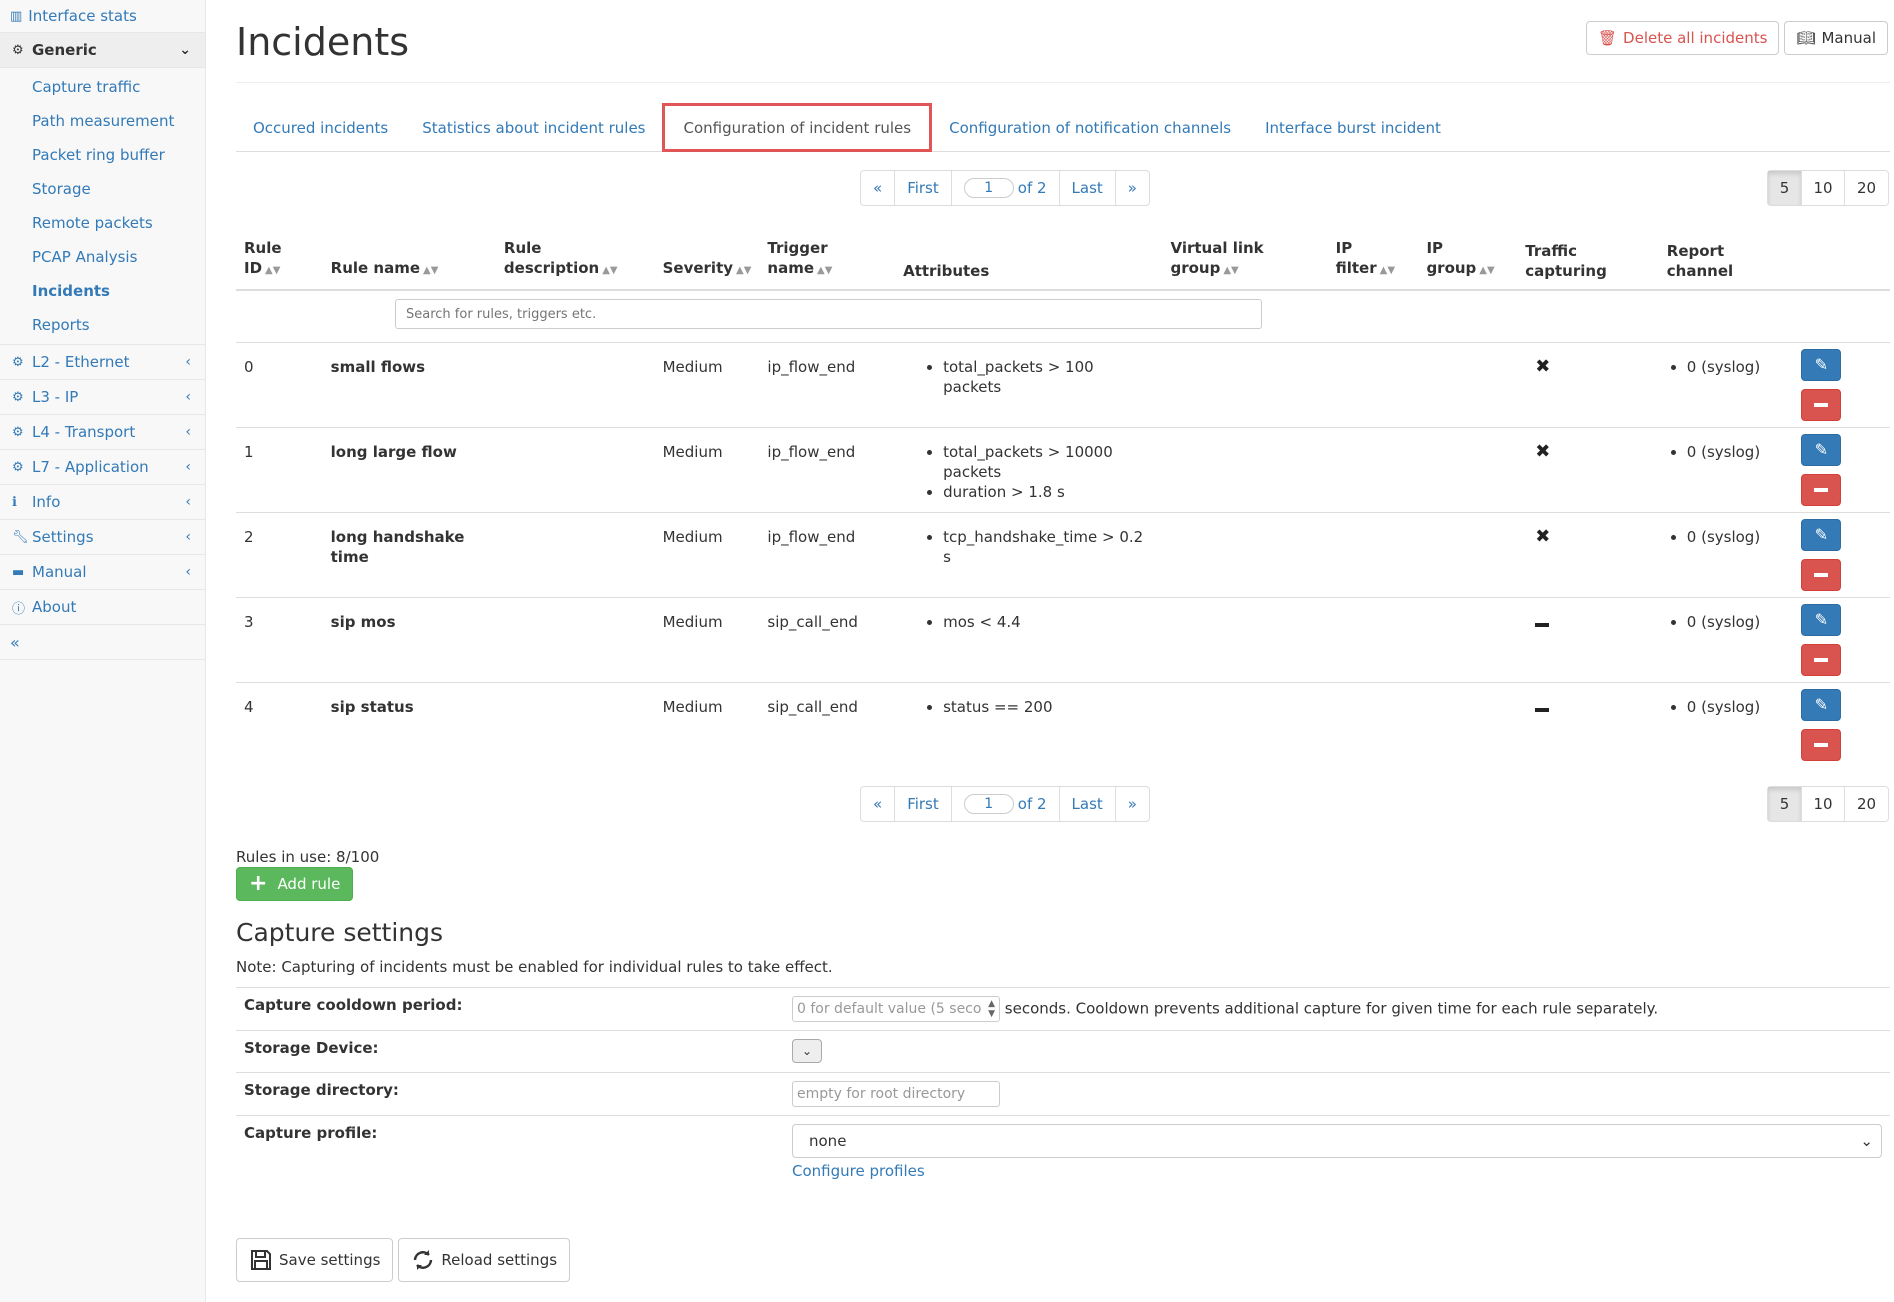 The width and height of the screenshot is (1894, 1302). I want to click on minus-icon, so click(1821, 489).